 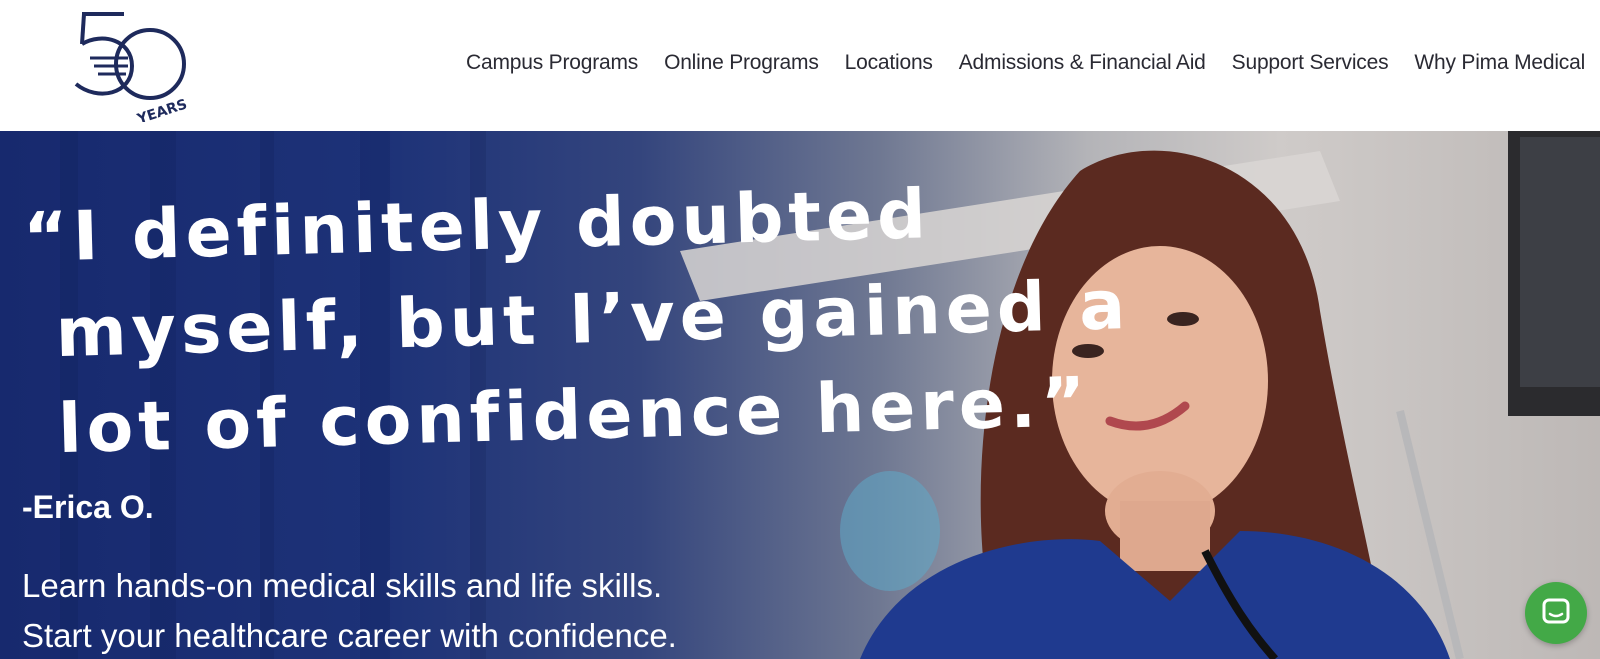 What do you see at coordinates (1310, 63) in the screenshot?
I see `nav-support-services: Support Services` at bounding box center [1310, 63].